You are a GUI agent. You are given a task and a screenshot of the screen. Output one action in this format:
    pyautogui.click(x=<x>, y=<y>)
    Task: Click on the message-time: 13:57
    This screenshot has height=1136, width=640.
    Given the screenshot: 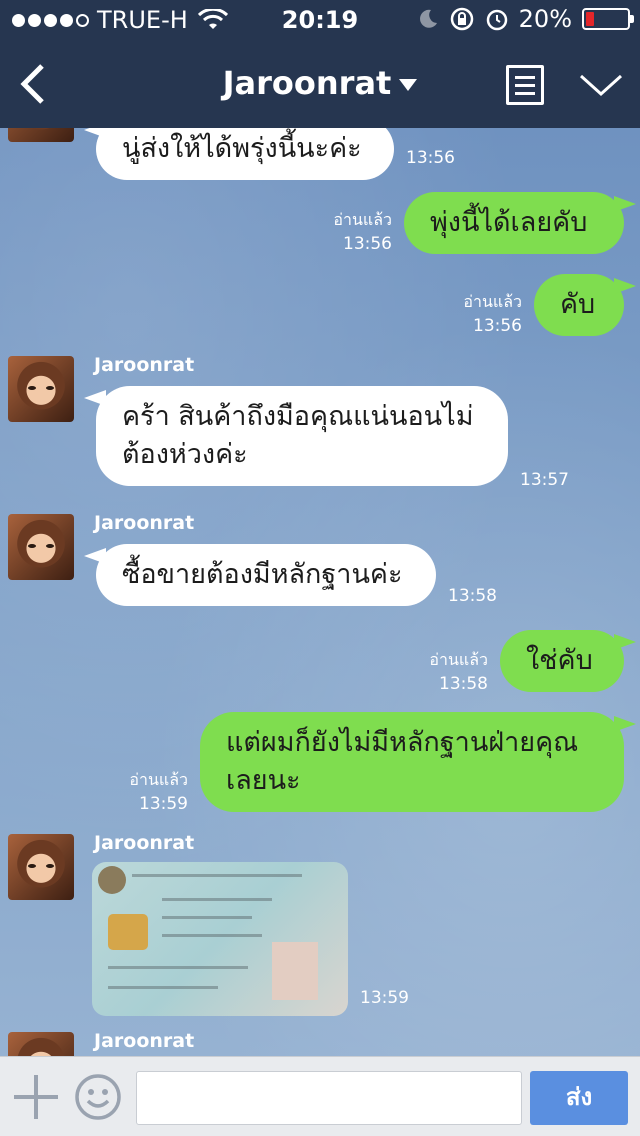 What is the action you would take?
    pyautogui.click(x=544, y=480)
    